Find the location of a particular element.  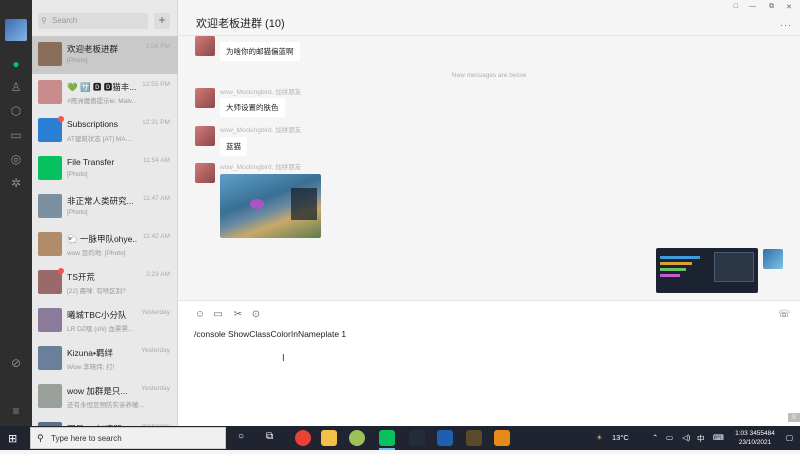

game-hud is located at coordinates (304, 204).